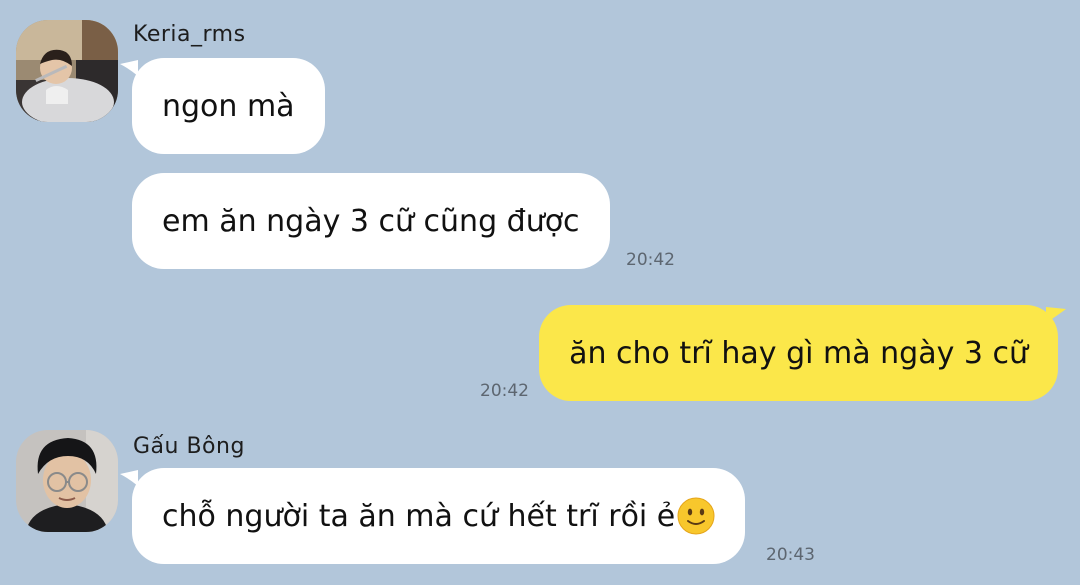  I want to click on avatar-gau-bong, so click(67, 481).